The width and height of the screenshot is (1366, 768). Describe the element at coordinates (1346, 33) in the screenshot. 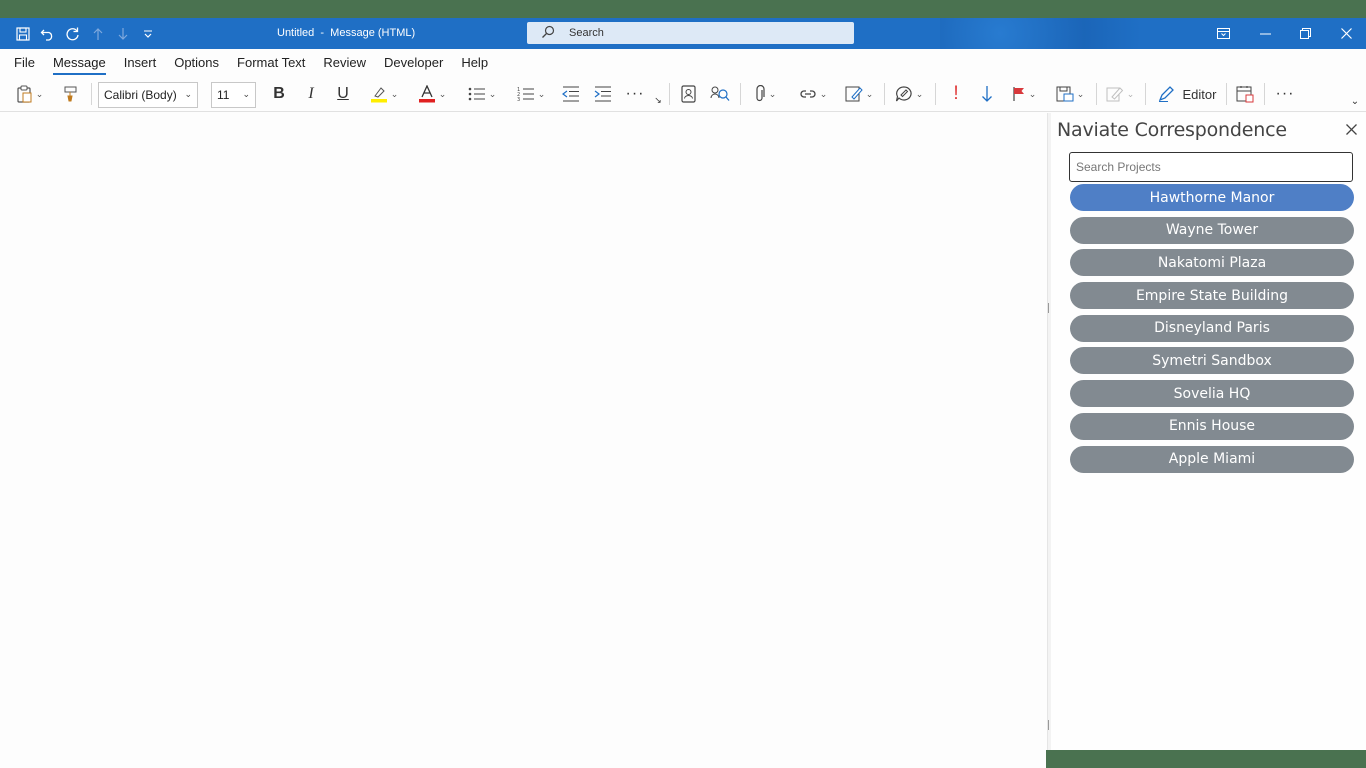

I see `close-window-icon` at that location.